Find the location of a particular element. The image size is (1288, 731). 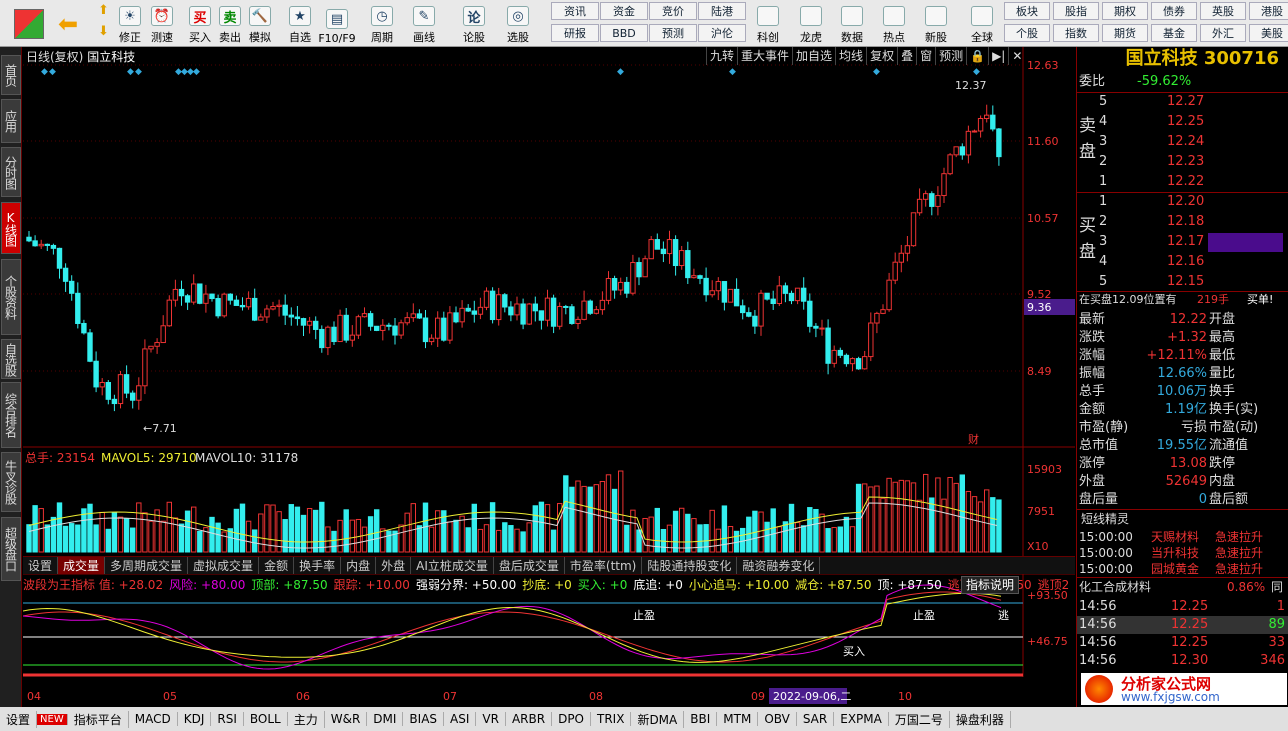

volume-tab: 市盈率(ttm) is located at coordinates (604, 565).